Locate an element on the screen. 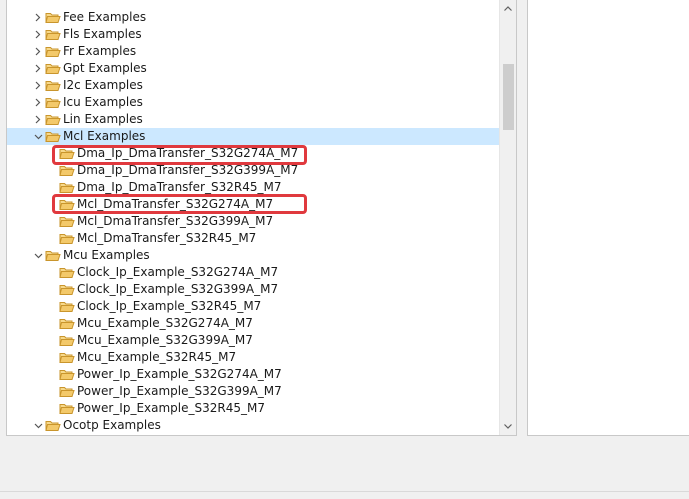  tree-project-item: Dma_Ip_DmaTransfer_S32R45_M7 is located at coordinates (253, 187).